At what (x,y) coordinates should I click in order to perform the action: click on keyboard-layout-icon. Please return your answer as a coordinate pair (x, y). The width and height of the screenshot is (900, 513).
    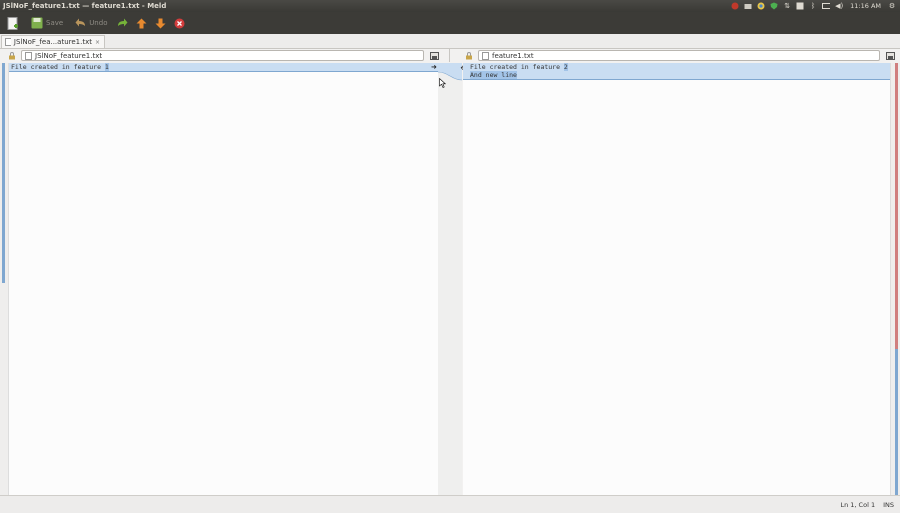
    Looking at the image, I should click on (800, 6).